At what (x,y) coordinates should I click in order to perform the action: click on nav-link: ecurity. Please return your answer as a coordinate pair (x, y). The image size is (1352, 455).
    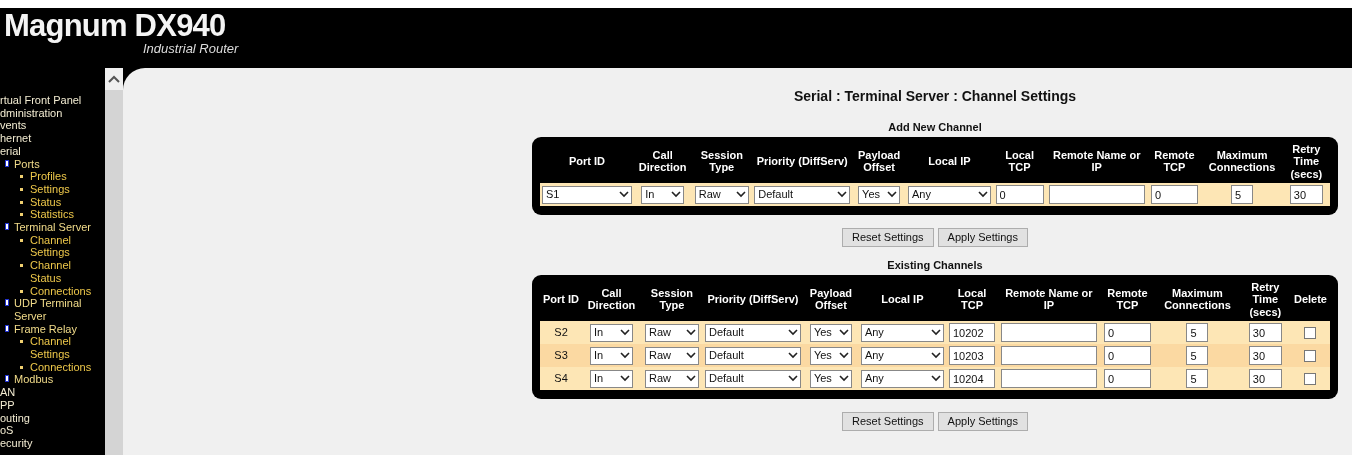
    Looking at the image, I should click on (16, 443).